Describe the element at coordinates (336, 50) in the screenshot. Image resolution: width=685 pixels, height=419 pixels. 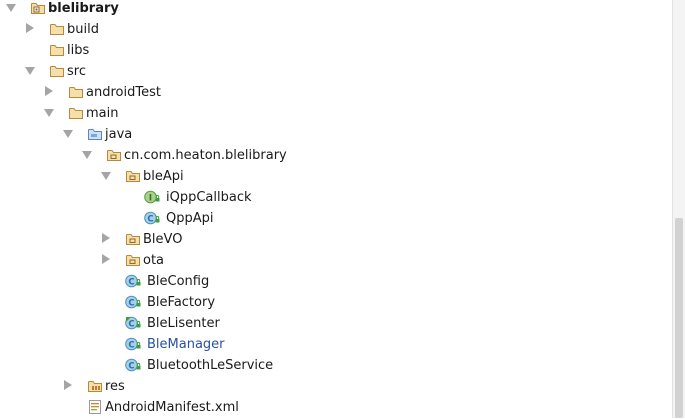
I see `tree-item: libs` at that location.